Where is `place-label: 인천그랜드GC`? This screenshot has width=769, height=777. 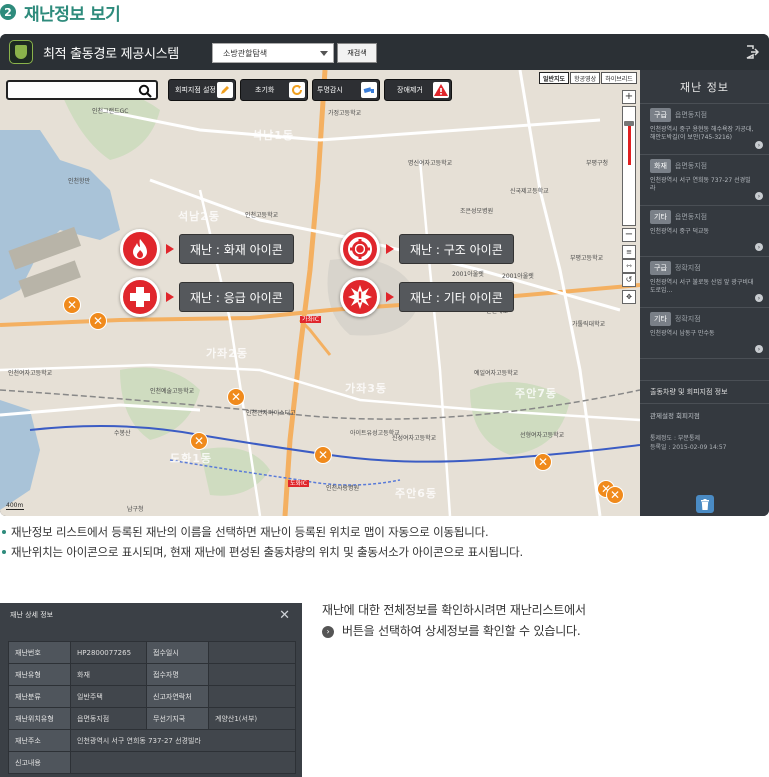 place-label: 인천그랜드GC is located at coordinates (110, 111).